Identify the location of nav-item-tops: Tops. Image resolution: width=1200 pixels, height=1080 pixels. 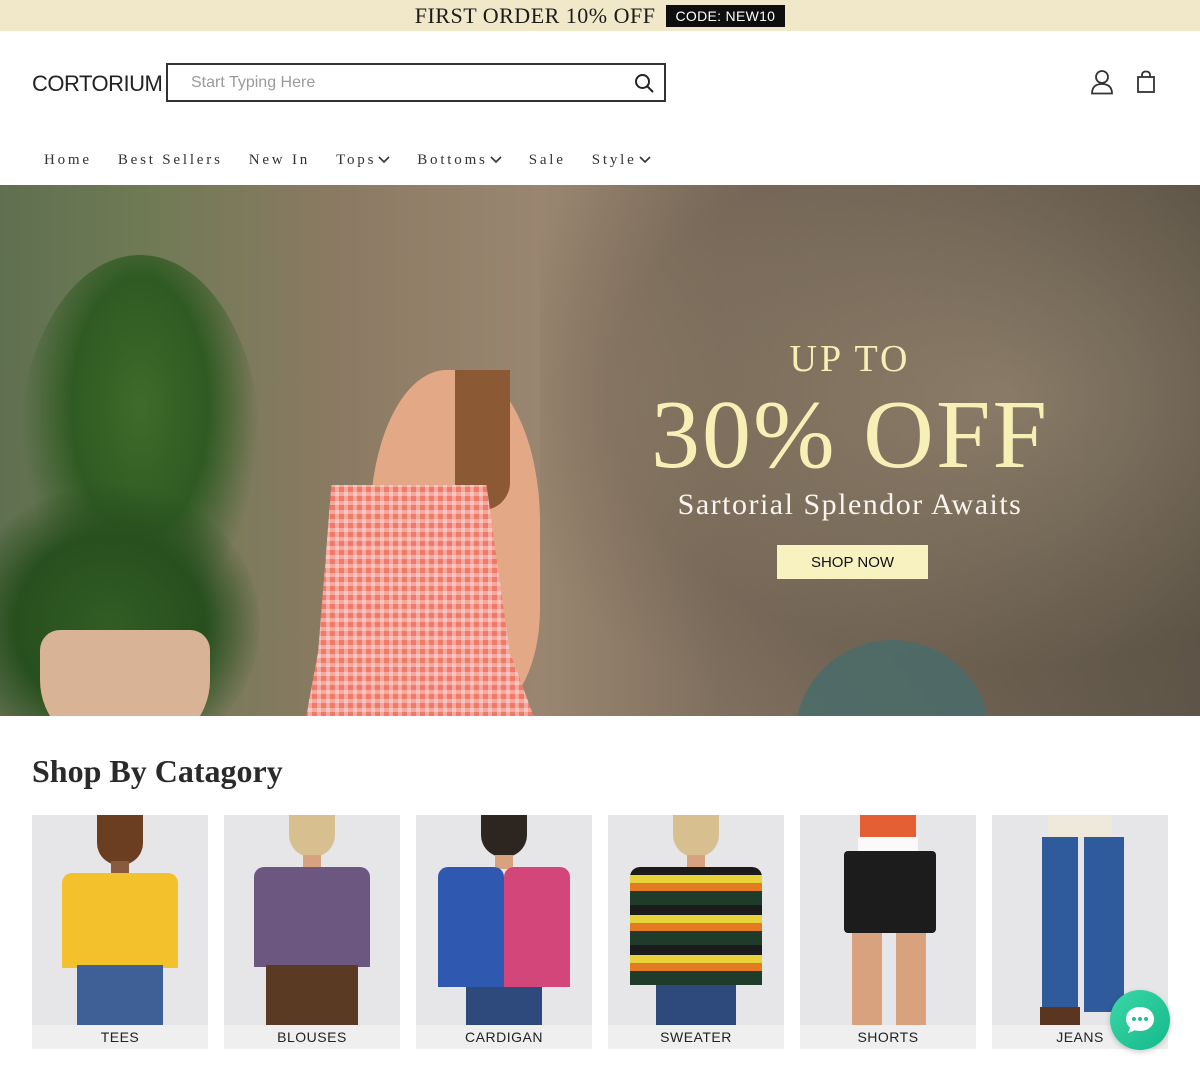
(363, 160).